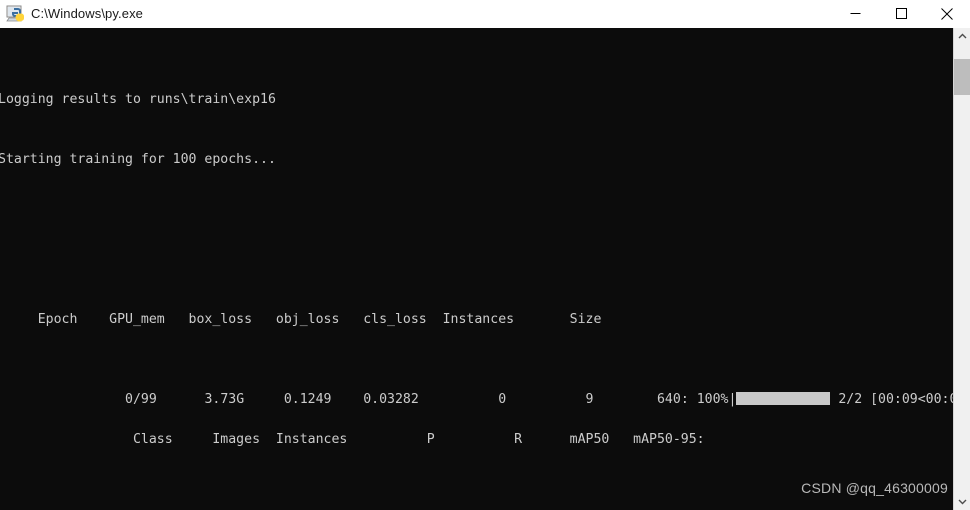 This screenshot has width=970, height=510. I want to click on vertical-scrollbar, so click(961, 269).